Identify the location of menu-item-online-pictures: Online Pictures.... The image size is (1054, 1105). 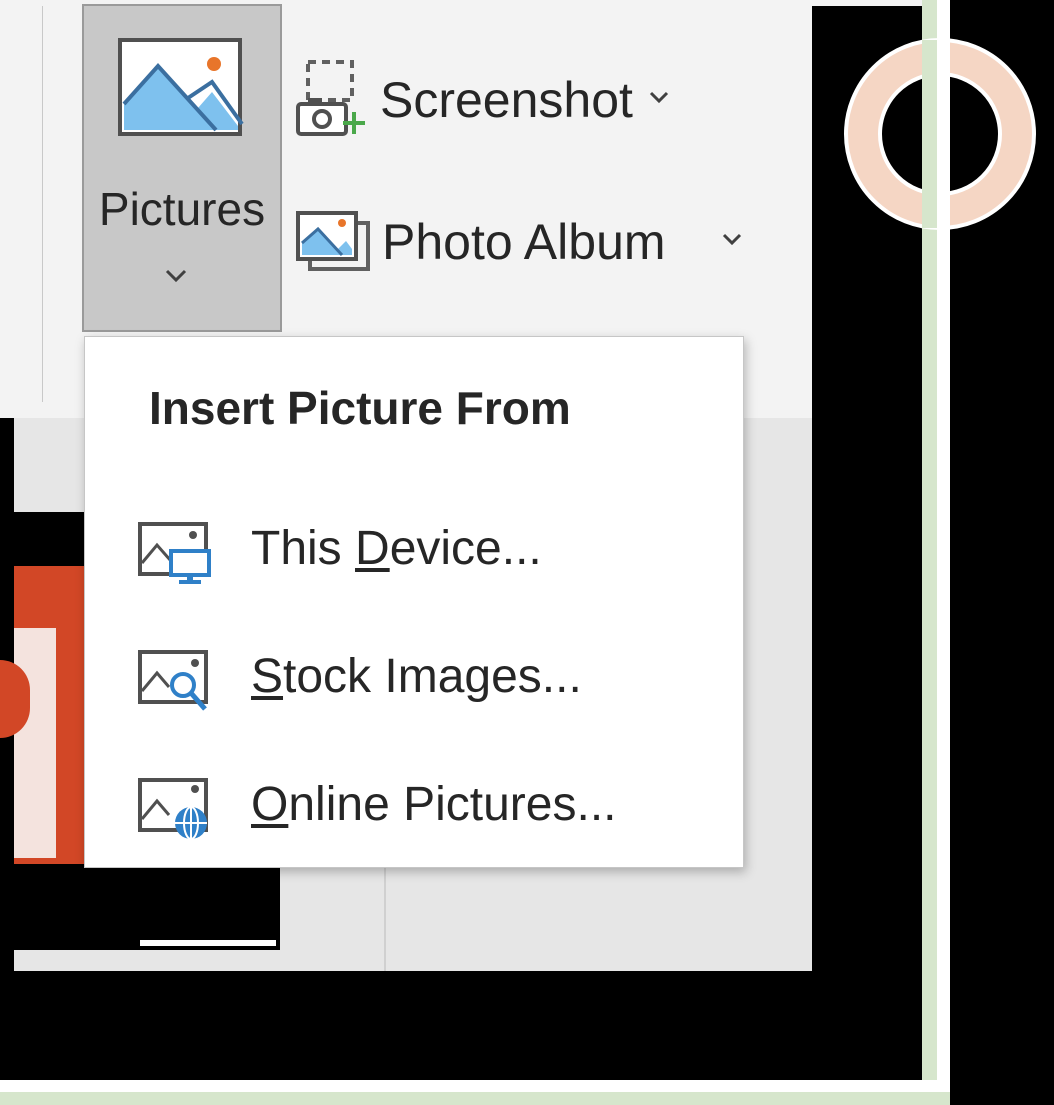
(414, 805).